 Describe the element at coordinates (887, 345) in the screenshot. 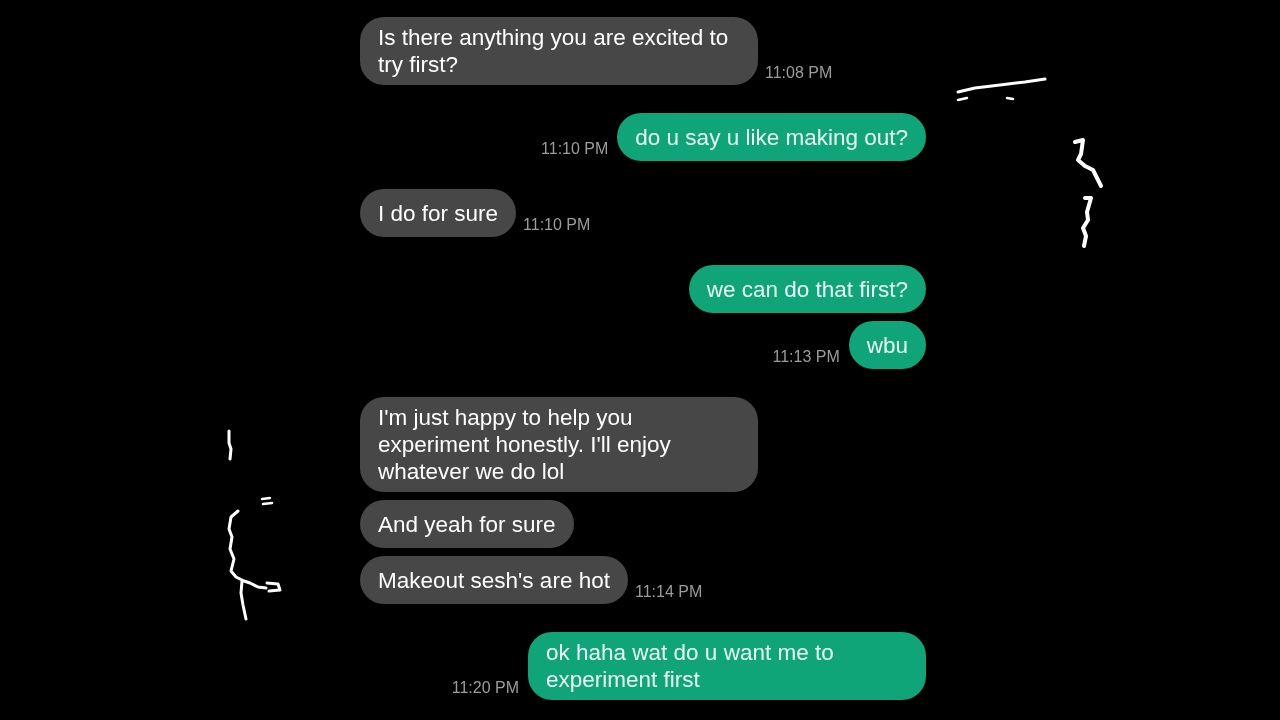

I see `message-bubble: wbu` at that location.